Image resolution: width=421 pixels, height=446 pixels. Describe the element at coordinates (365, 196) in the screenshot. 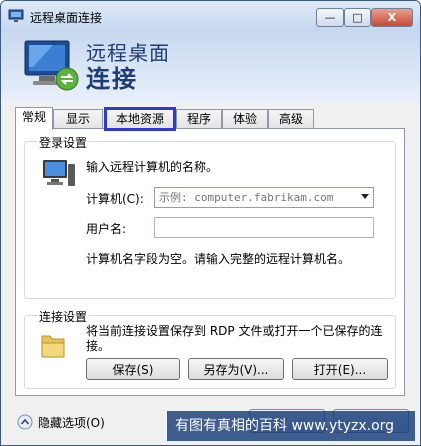

I see `chevron-down-icon` at that location.